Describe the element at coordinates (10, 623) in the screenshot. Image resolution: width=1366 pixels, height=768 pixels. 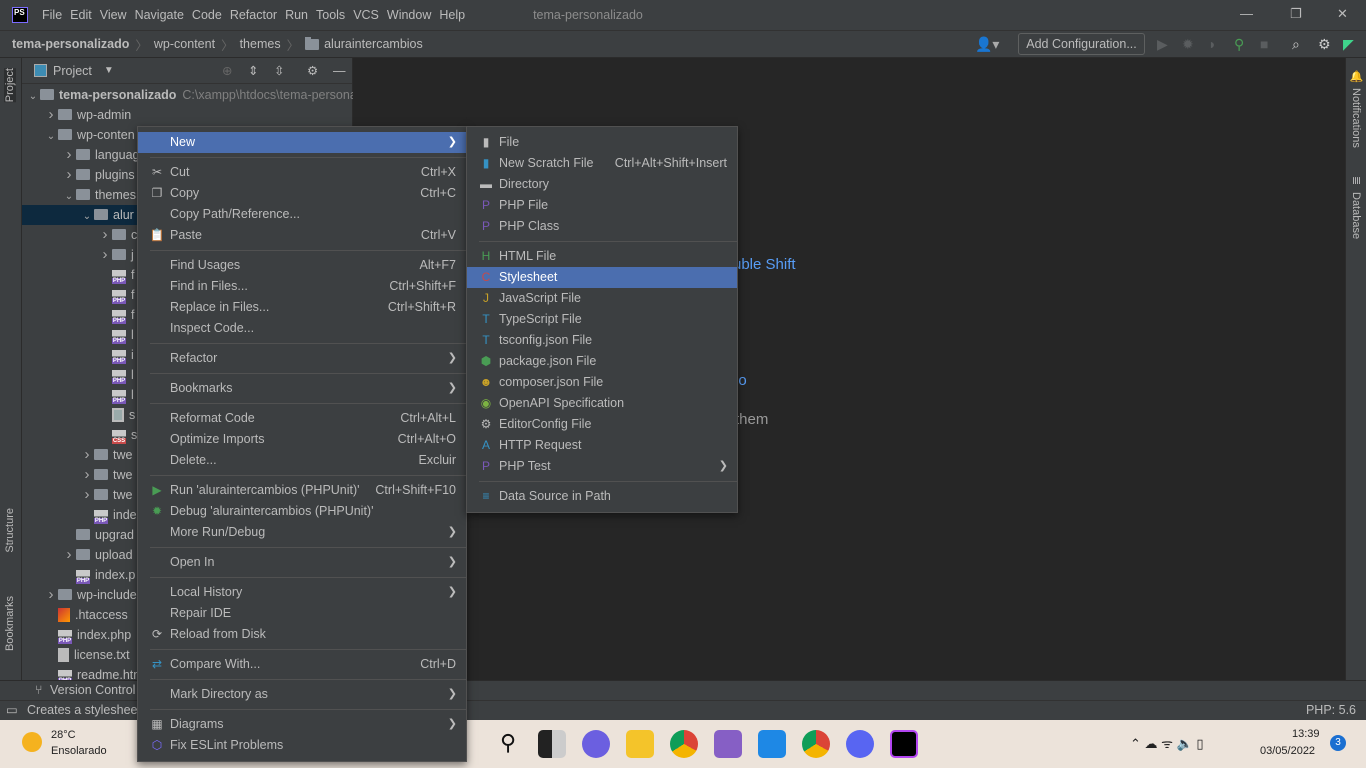
I see `tab-bookmarks: Bookmarks` at that location.